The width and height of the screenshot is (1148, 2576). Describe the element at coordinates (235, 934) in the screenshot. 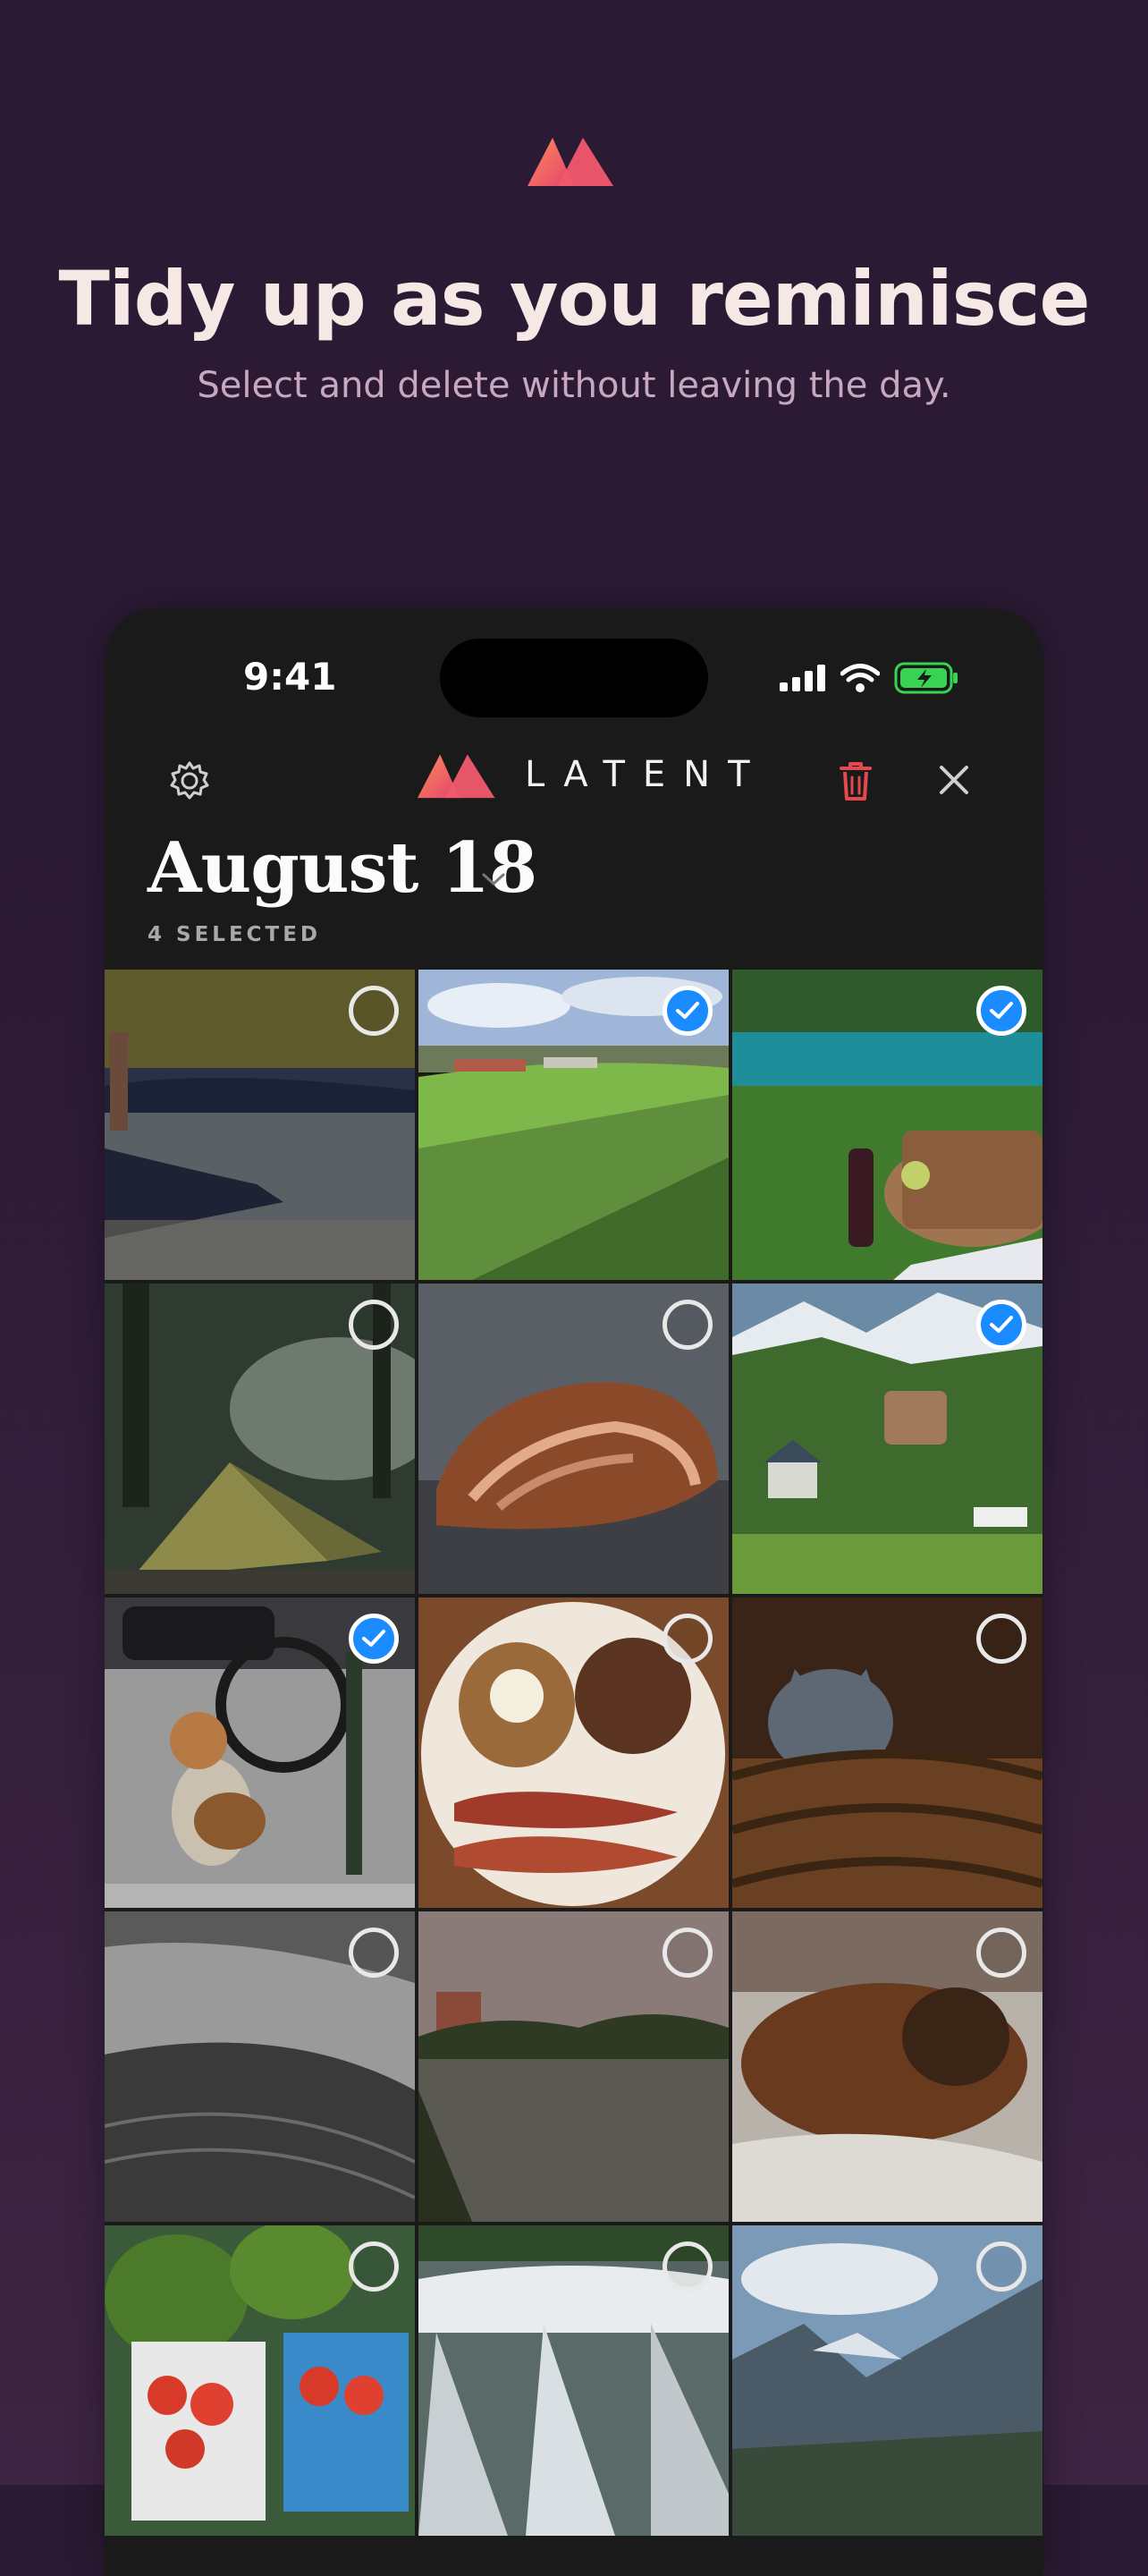

I see `selected-count: 4 SELECTED` at that location.